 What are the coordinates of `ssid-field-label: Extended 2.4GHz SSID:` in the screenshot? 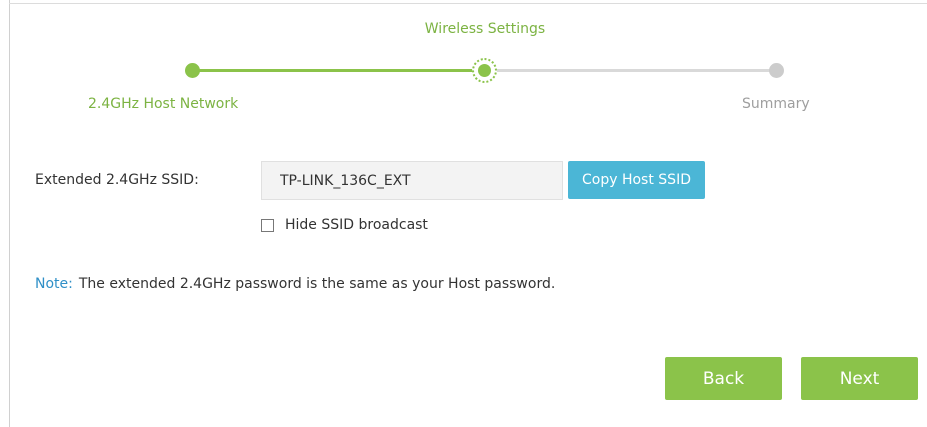 It's located at (117, 180).